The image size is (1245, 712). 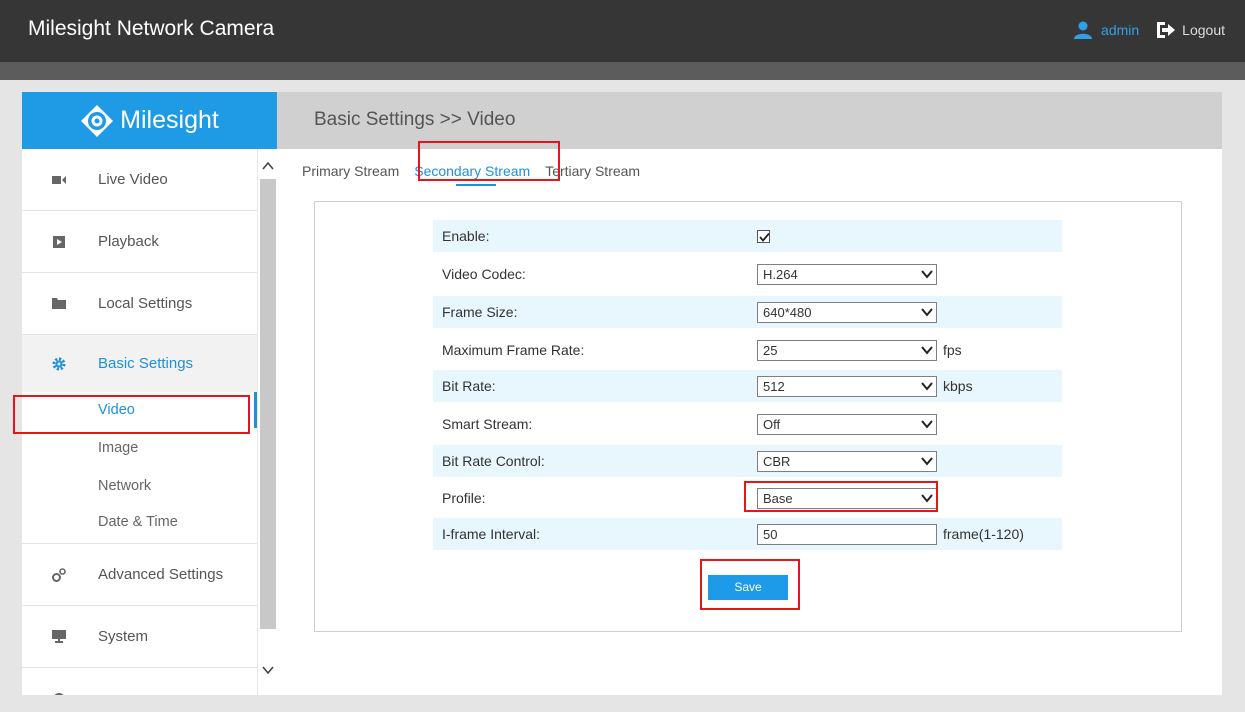 What do you see at coordinates (161, 574) in the screenshot?
I see `sidebar-item-label: Advanced Settings` at bounding box center [161, 574].